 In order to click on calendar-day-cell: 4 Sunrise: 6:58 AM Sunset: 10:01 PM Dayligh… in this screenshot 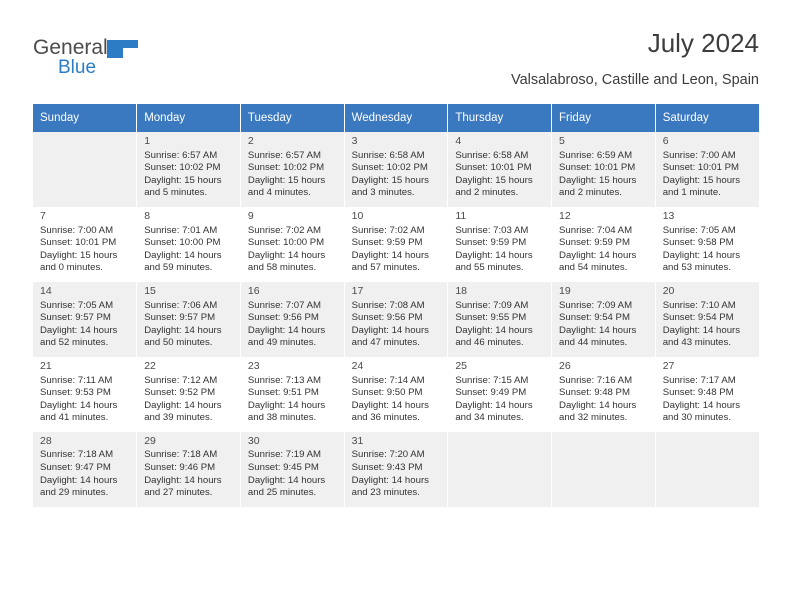, I will do `click(500, 169)`.